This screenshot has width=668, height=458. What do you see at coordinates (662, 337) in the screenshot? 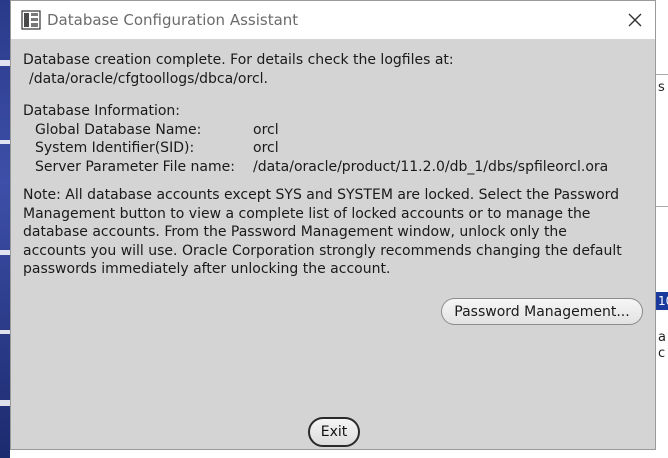
I see `background-text: a` at bounding box center [662, 337].